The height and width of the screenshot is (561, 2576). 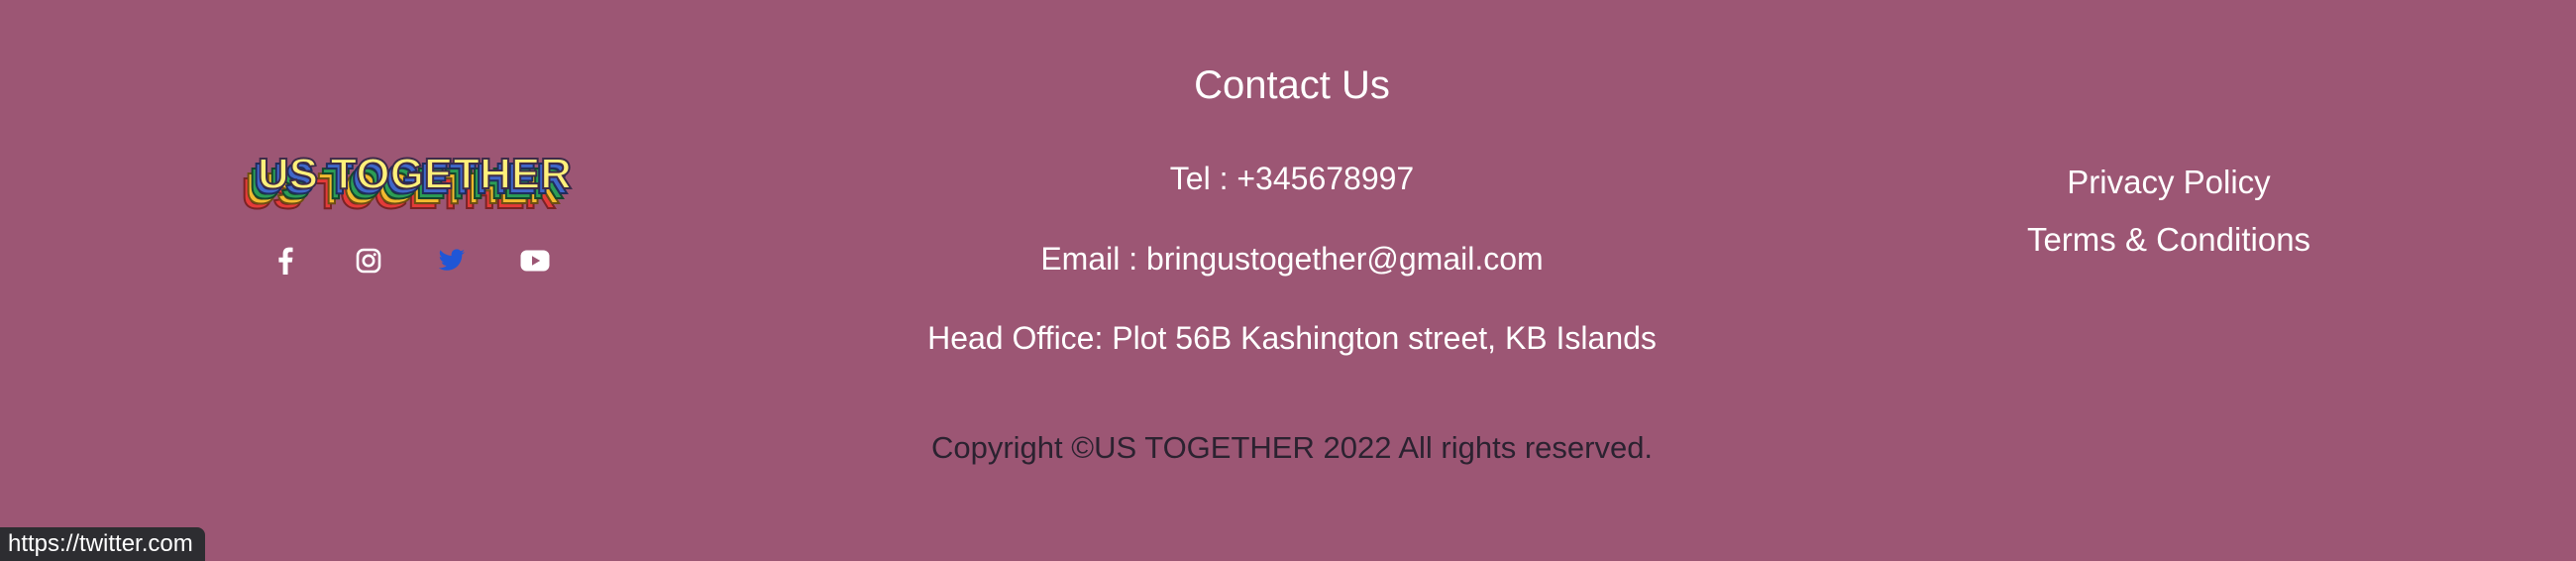 I want to click on terms-conditions-link: Terms & Conditions, so click(x=2169, y=240).